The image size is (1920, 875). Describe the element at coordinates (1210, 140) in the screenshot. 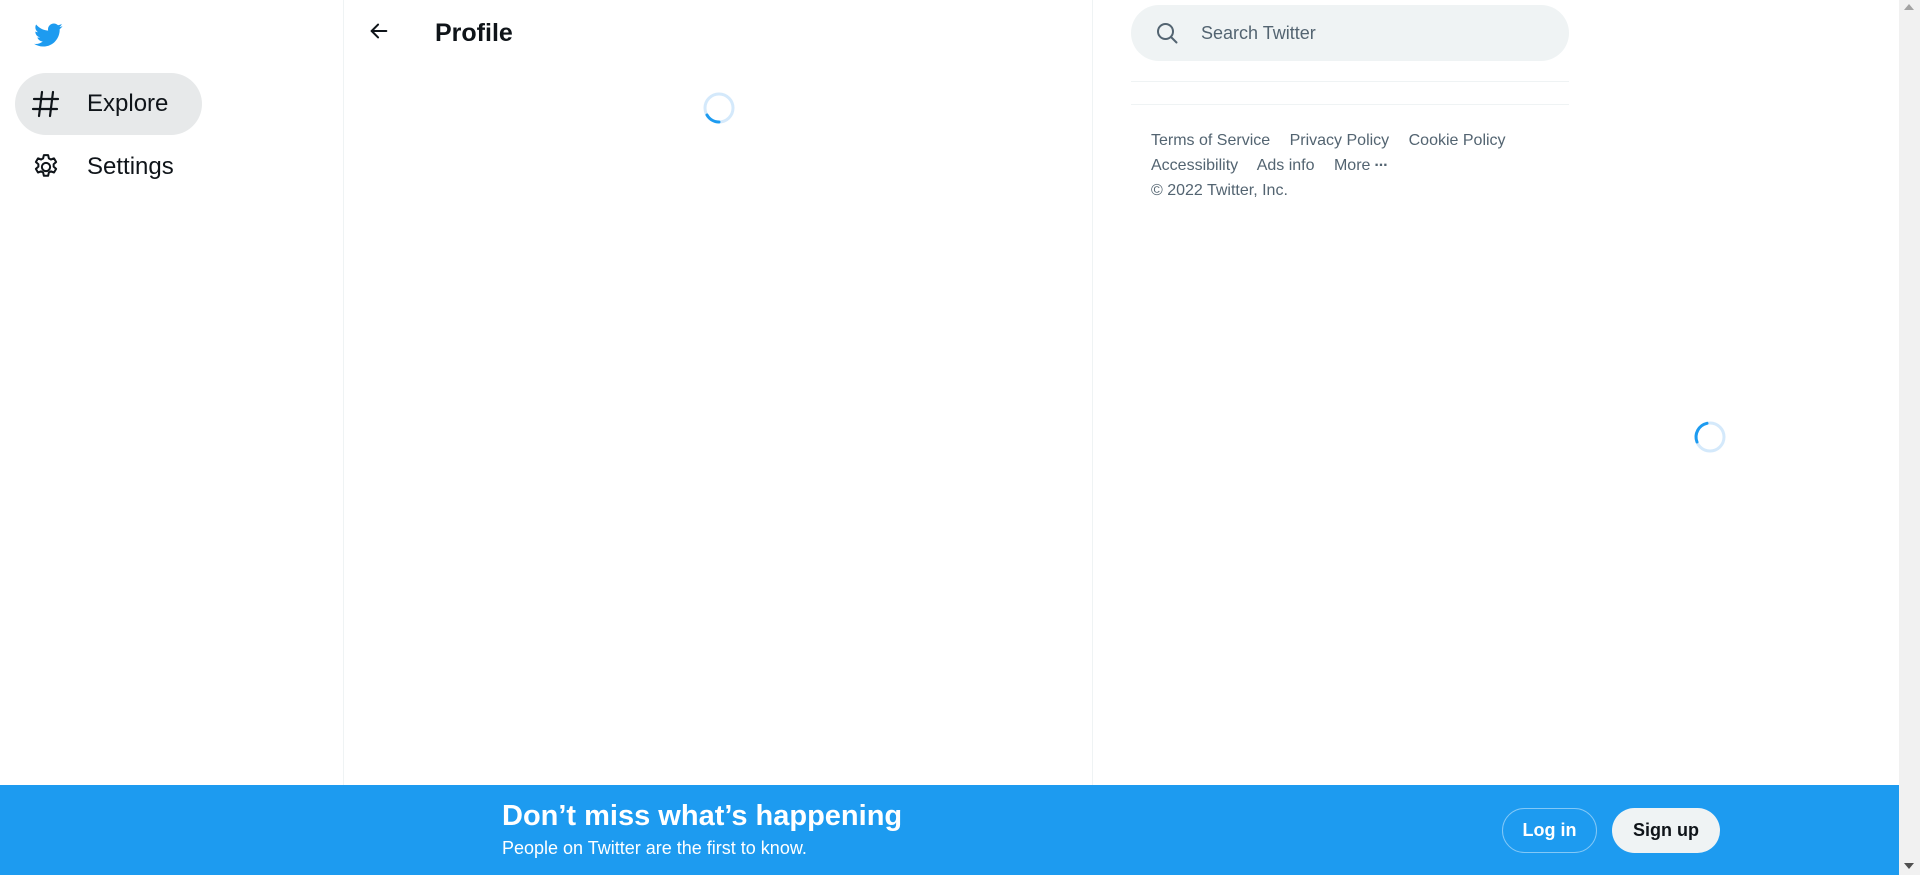

I see `footer-link-terms: Terms of Service` at that location.